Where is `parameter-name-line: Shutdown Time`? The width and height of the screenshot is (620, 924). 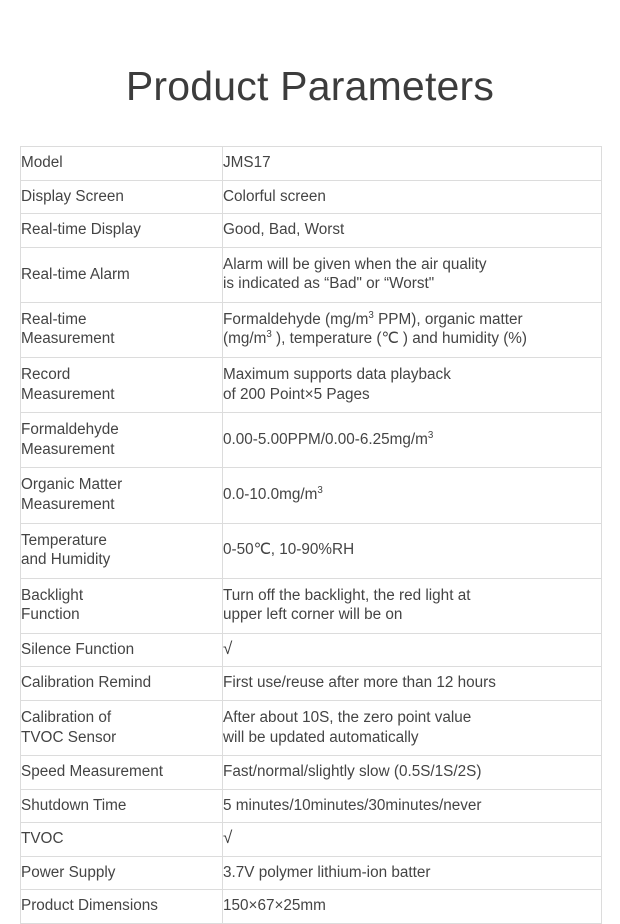
parameter-name-line: Shutdown Time is located at coordinates (74, 805).